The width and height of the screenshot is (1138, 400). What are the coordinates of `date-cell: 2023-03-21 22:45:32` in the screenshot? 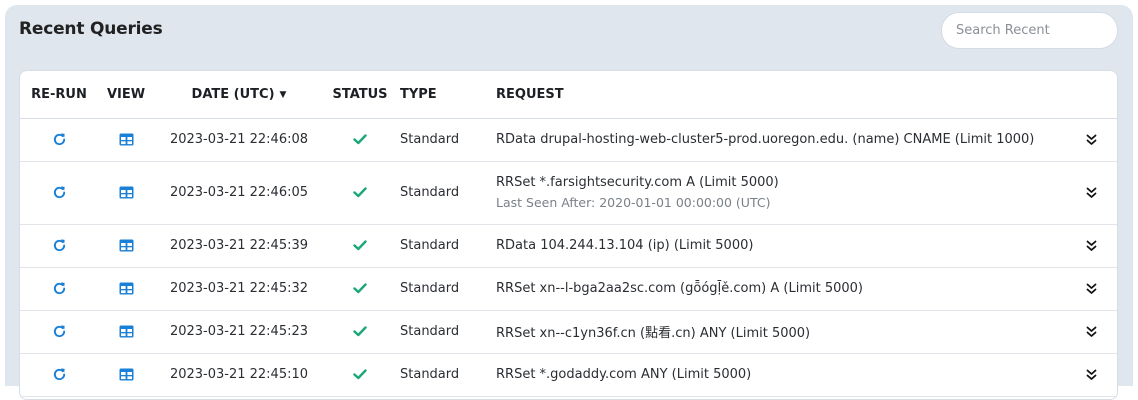 It's located at (239, 289).